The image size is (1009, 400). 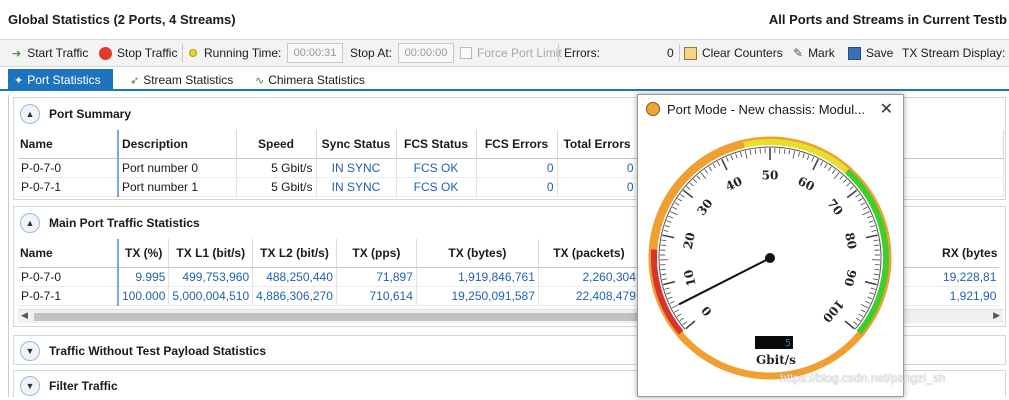 I want to click on column-header: TX (%), so click(x=143, y=253).